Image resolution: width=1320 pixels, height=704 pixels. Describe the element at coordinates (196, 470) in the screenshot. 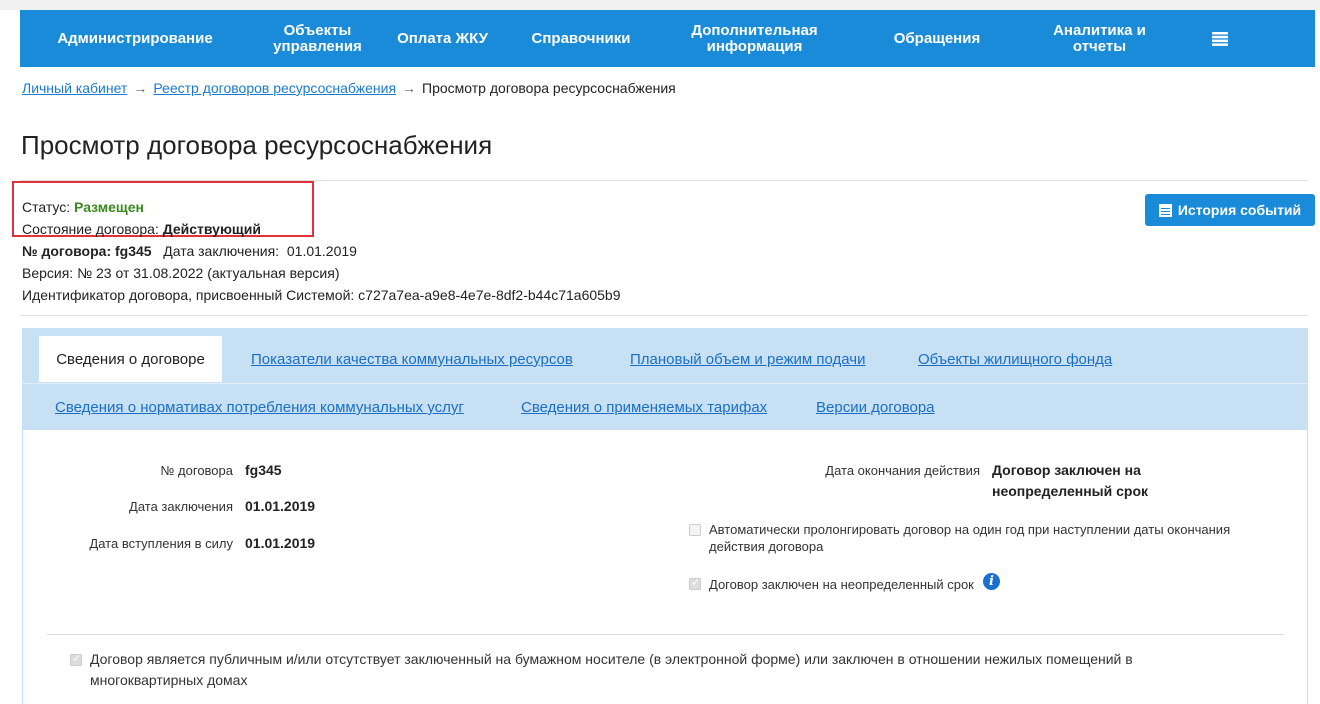

I see `contract-number-label: № договора` at that location.